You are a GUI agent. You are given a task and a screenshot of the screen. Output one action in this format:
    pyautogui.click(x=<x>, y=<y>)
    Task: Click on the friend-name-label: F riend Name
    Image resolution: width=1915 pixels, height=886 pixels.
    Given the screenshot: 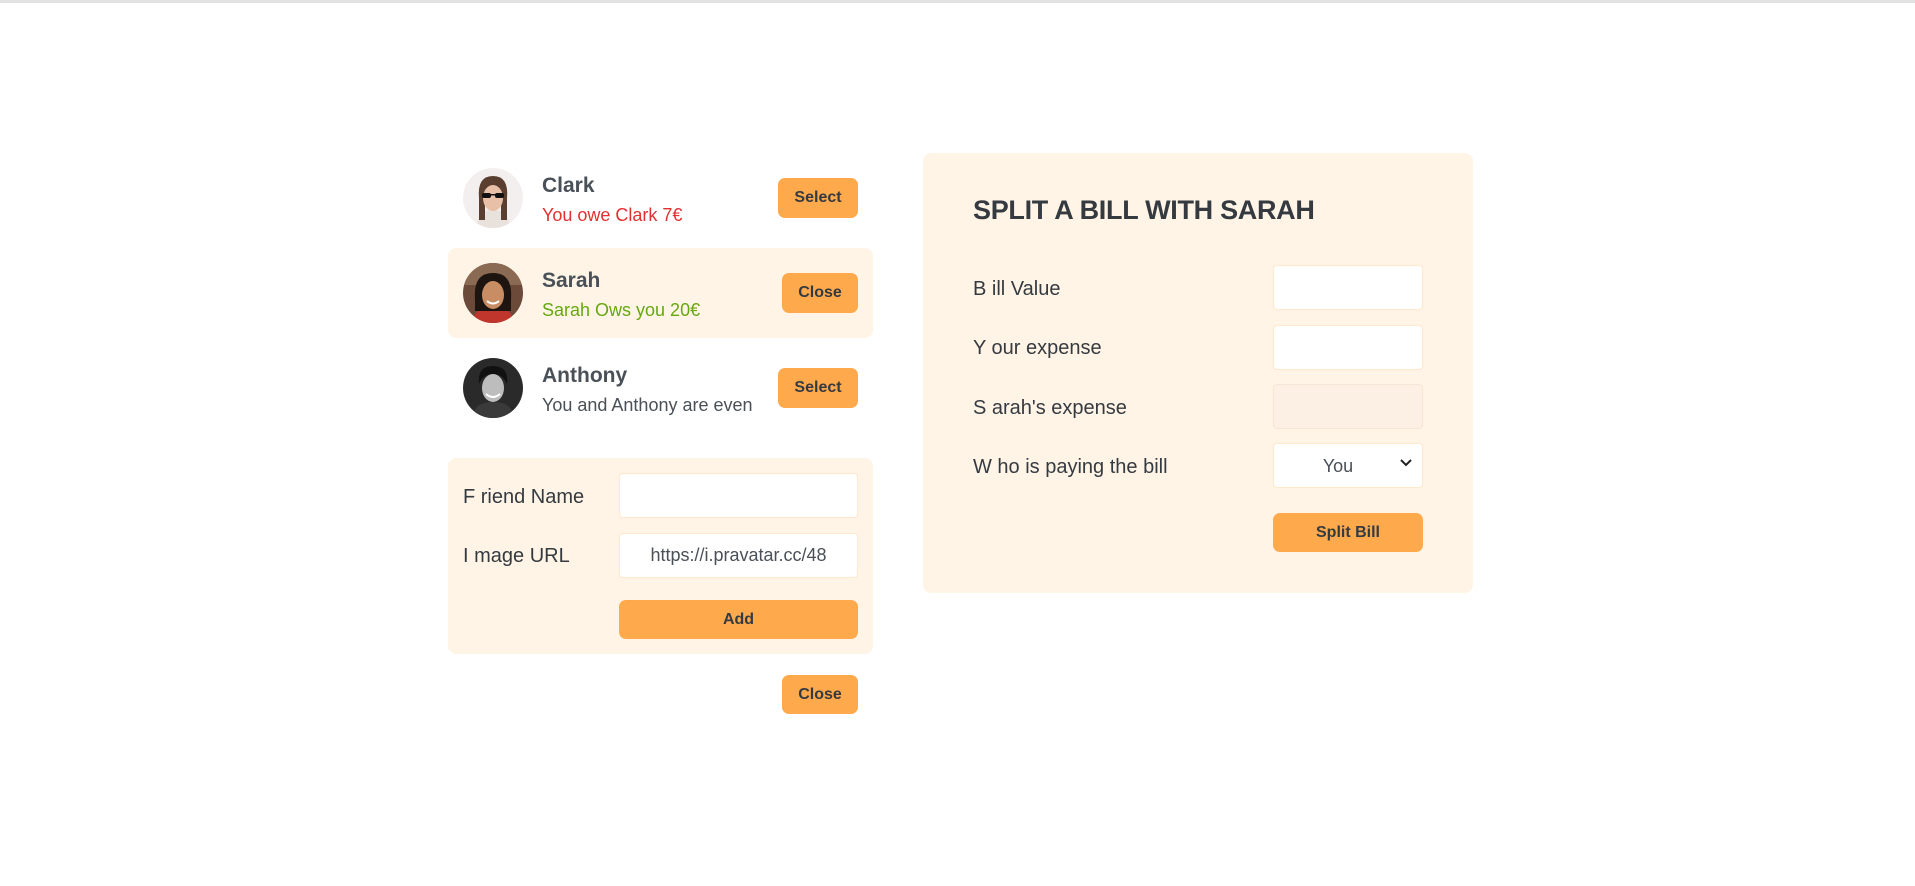 What is the action you would take?
    pyautogui.click(x=524, y=497)
    